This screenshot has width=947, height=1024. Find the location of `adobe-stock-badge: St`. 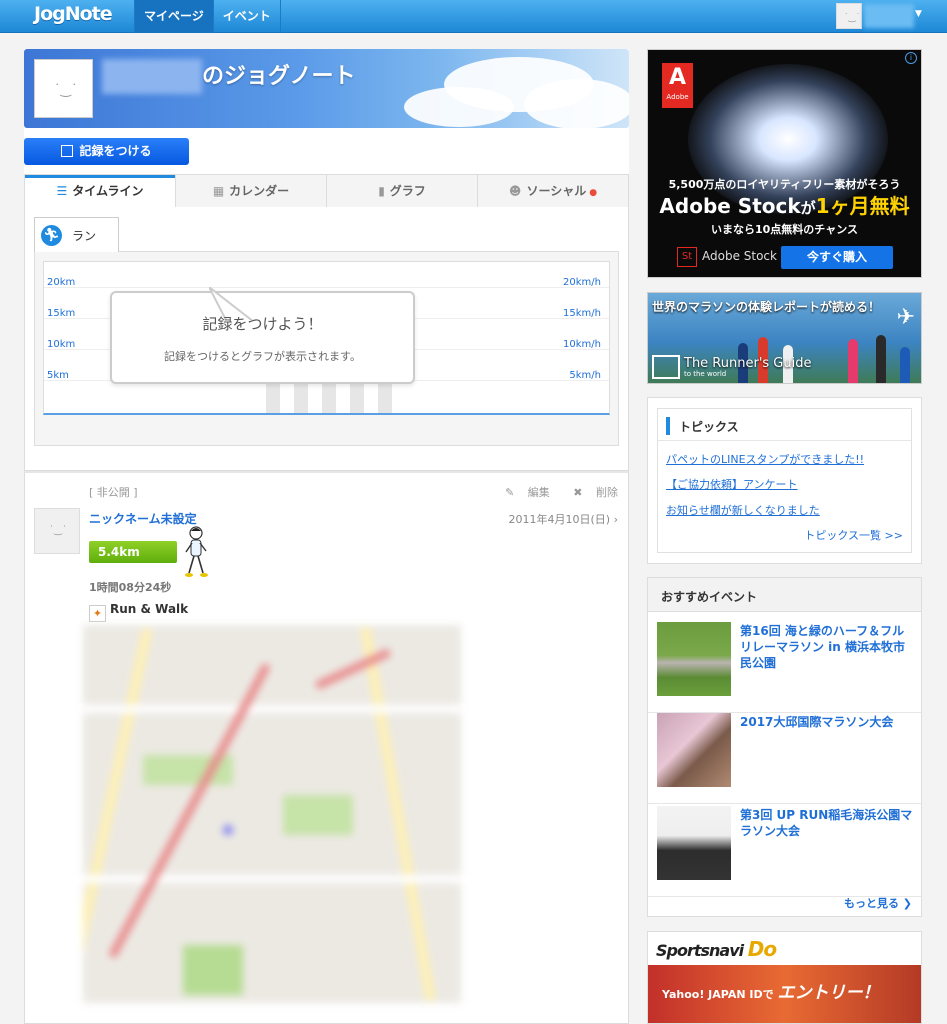

adobe-stock-badge: St is located at coordinates (687, 257).